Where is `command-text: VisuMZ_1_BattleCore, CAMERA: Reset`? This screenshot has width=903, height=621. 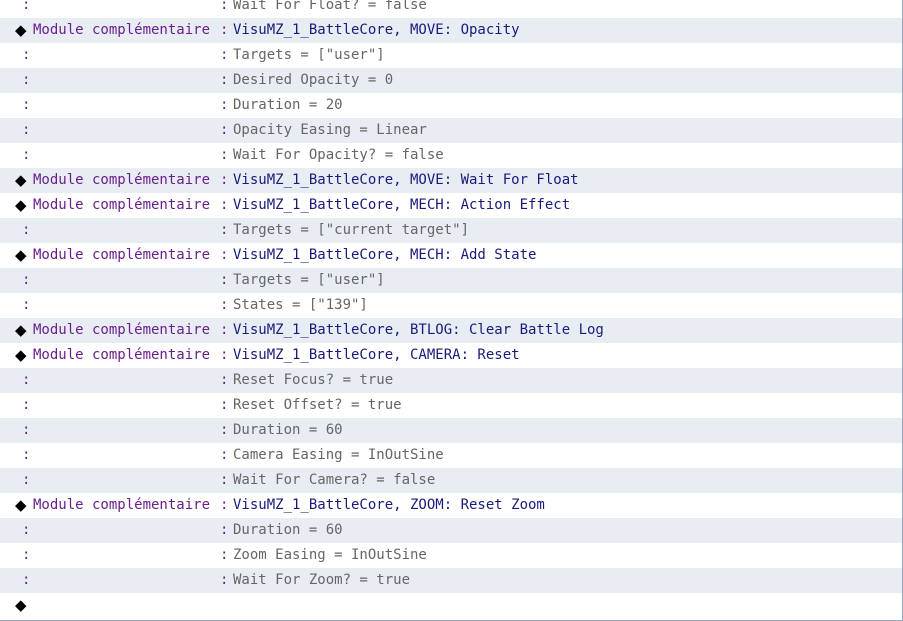
command-text: VisuMZ_1_BattleCore, CAMERA: Reset is located at coordinates (376, 355).